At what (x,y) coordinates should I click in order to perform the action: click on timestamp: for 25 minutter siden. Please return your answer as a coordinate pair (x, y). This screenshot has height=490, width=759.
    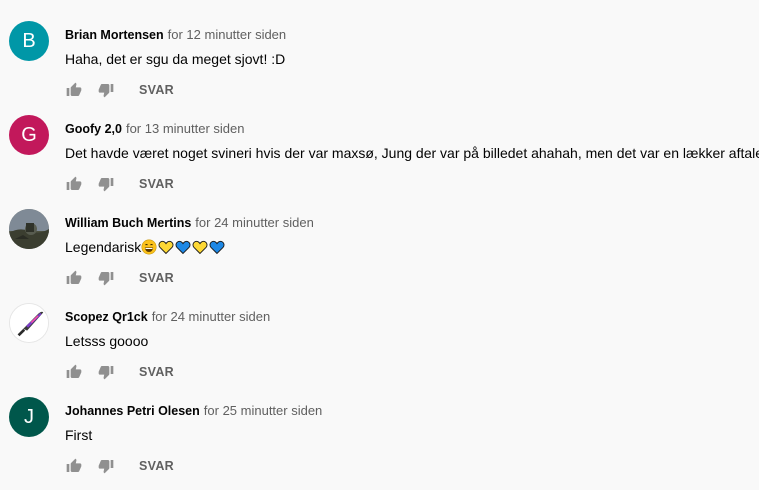
    Looking at the image, I should click on (263, 410).